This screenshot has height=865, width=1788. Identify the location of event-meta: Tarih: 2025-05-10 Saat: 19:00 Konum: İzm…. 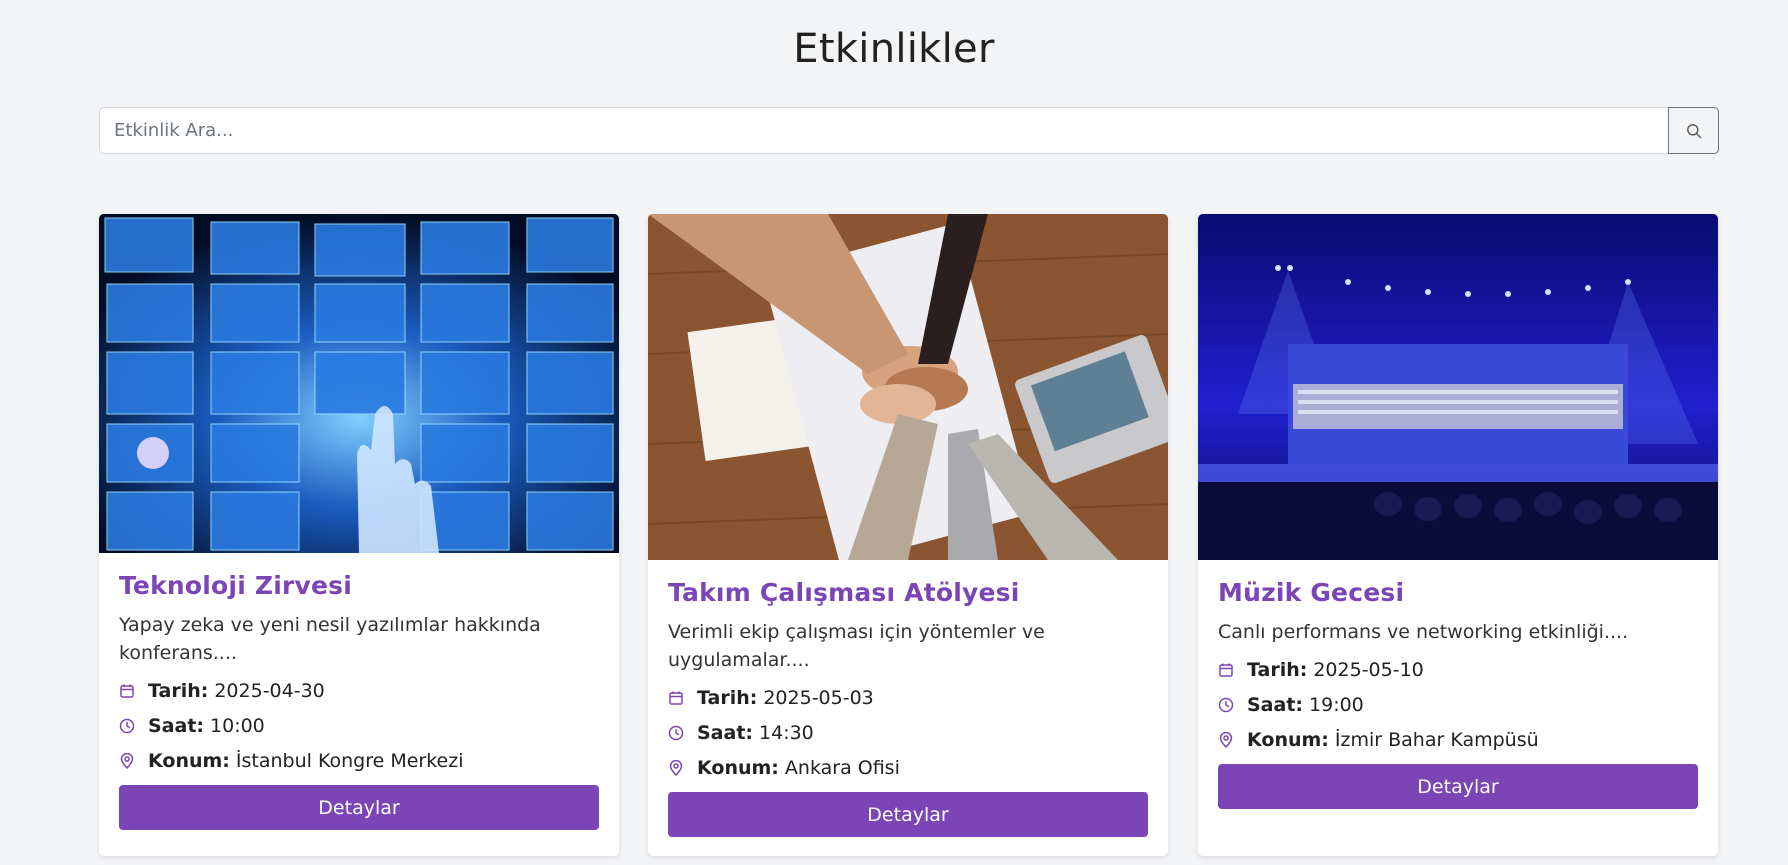
(1458, 704).